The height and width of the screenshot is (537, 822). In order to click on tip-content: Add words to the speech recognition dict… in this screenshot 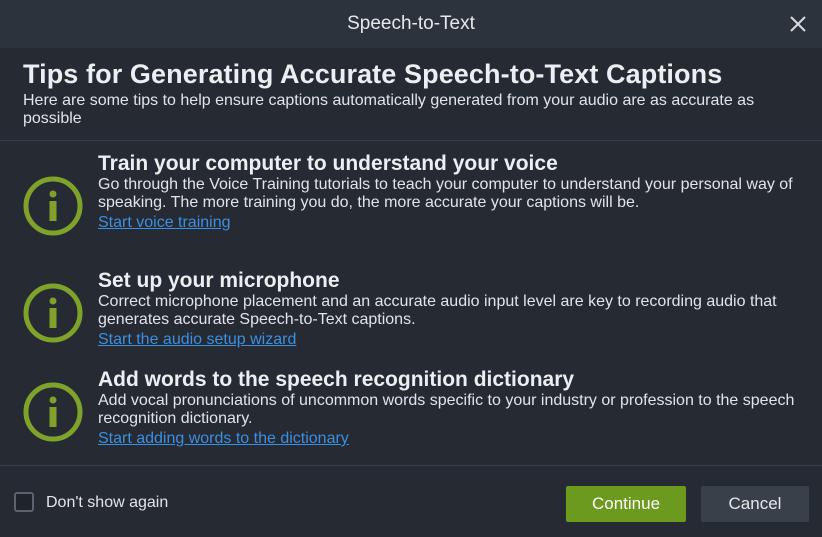, I will do `click(448, 408)`.